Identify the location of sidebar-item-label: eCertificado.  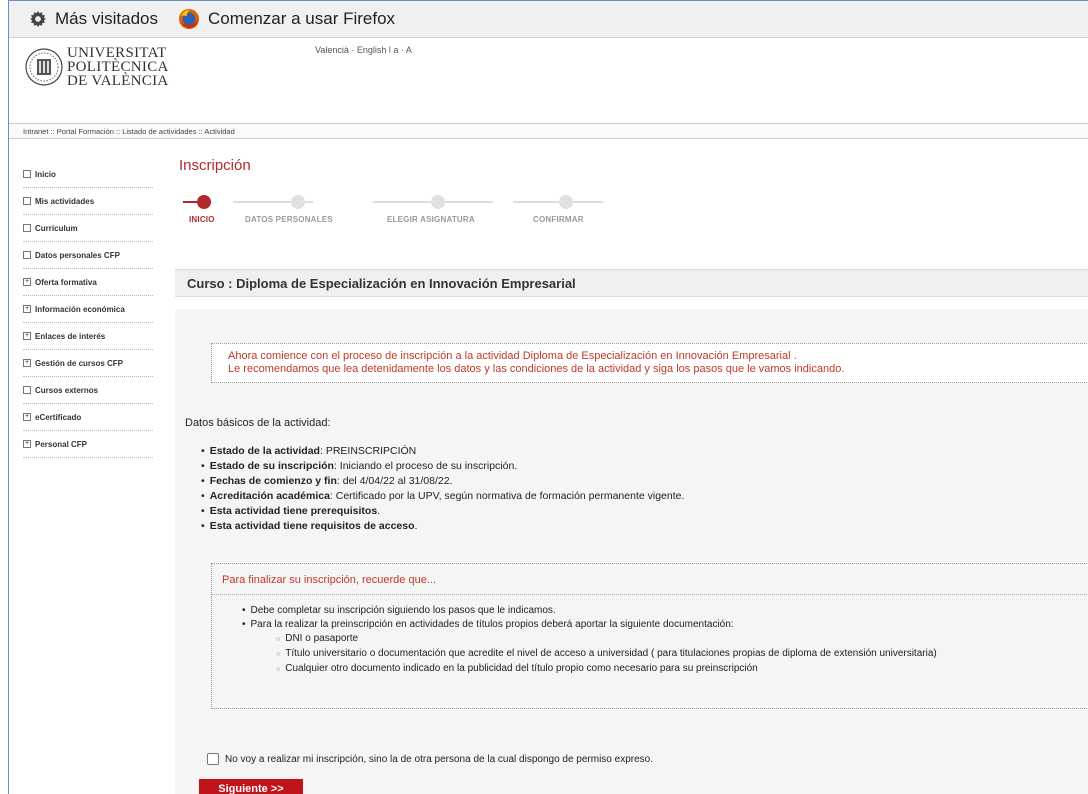
(58, 417).